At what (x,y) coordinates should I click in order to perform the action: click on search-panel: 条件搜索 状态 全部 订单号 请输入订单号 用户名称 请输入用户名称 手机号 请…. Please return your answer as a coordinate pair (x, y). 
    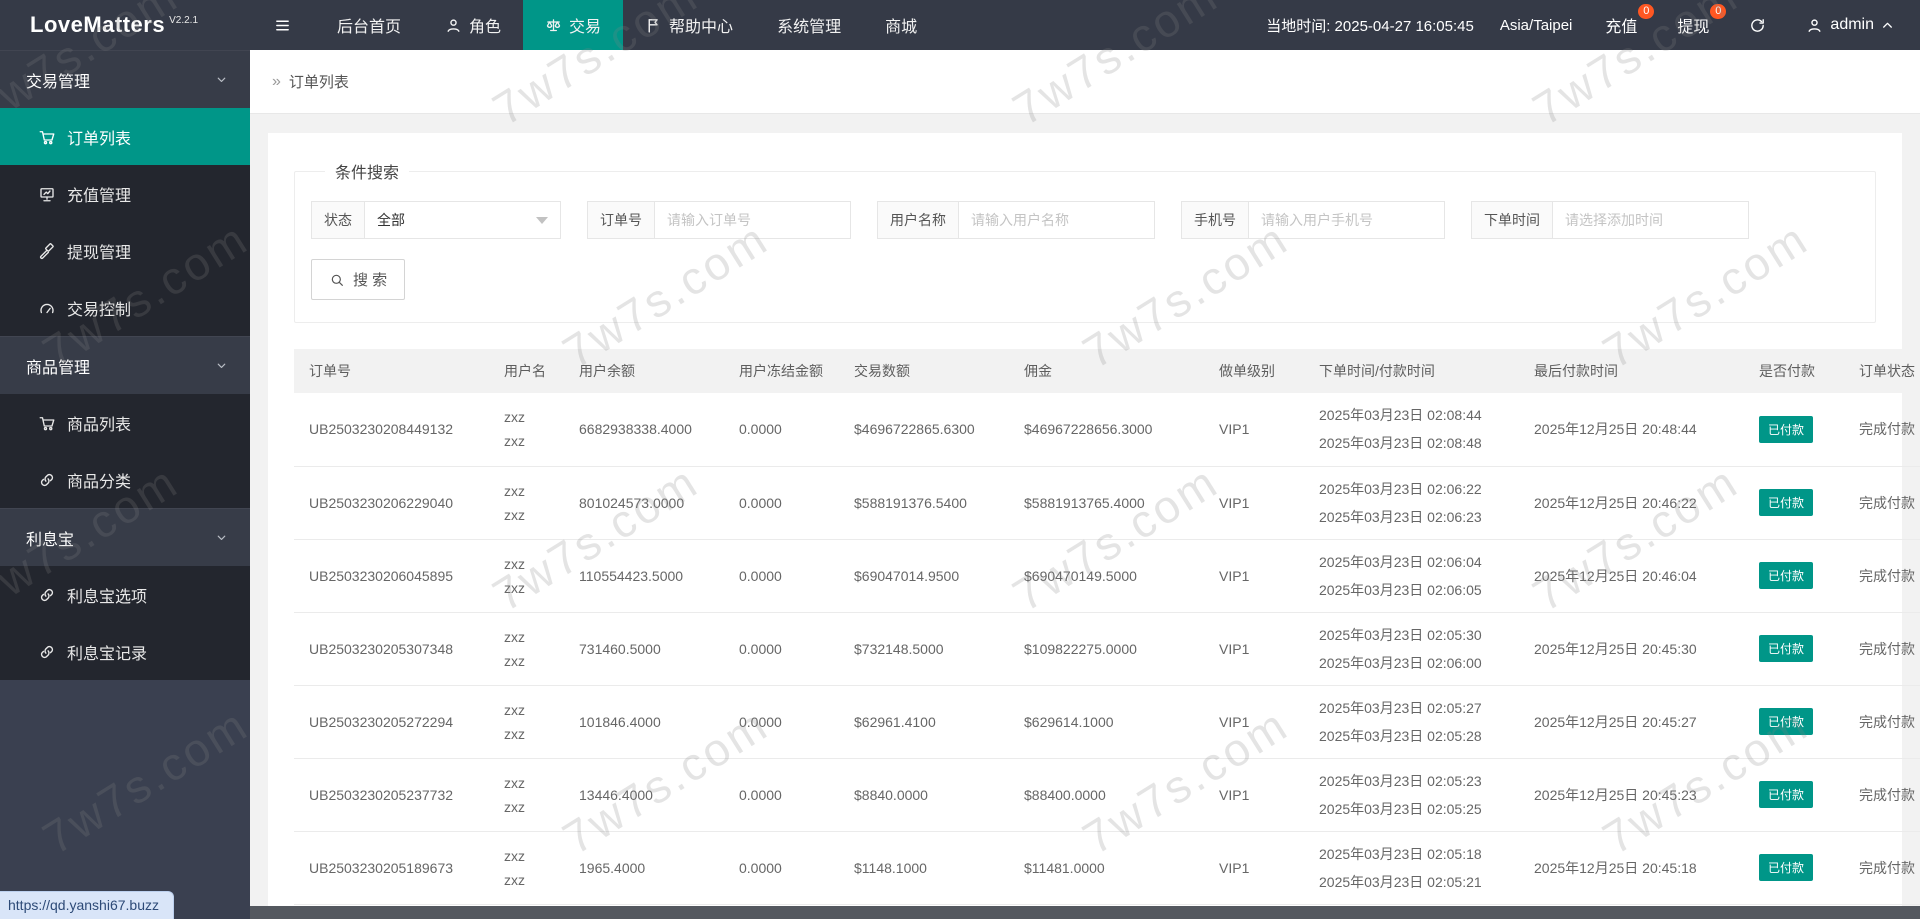
    Looking at the image, I should click on (1085, 241).